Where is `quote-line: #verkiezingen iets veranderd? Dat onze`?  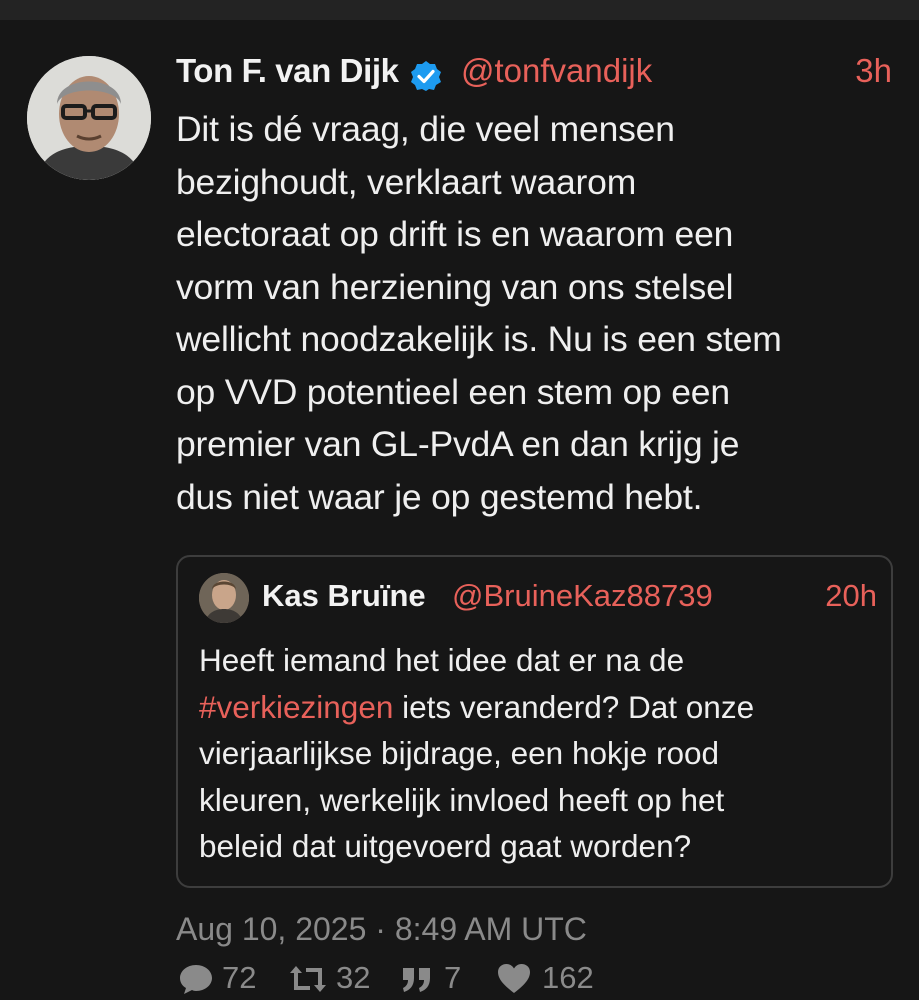 quote-line: #verkiezingen iets veranderd? Dat onze is located at coordinates (539, 707).